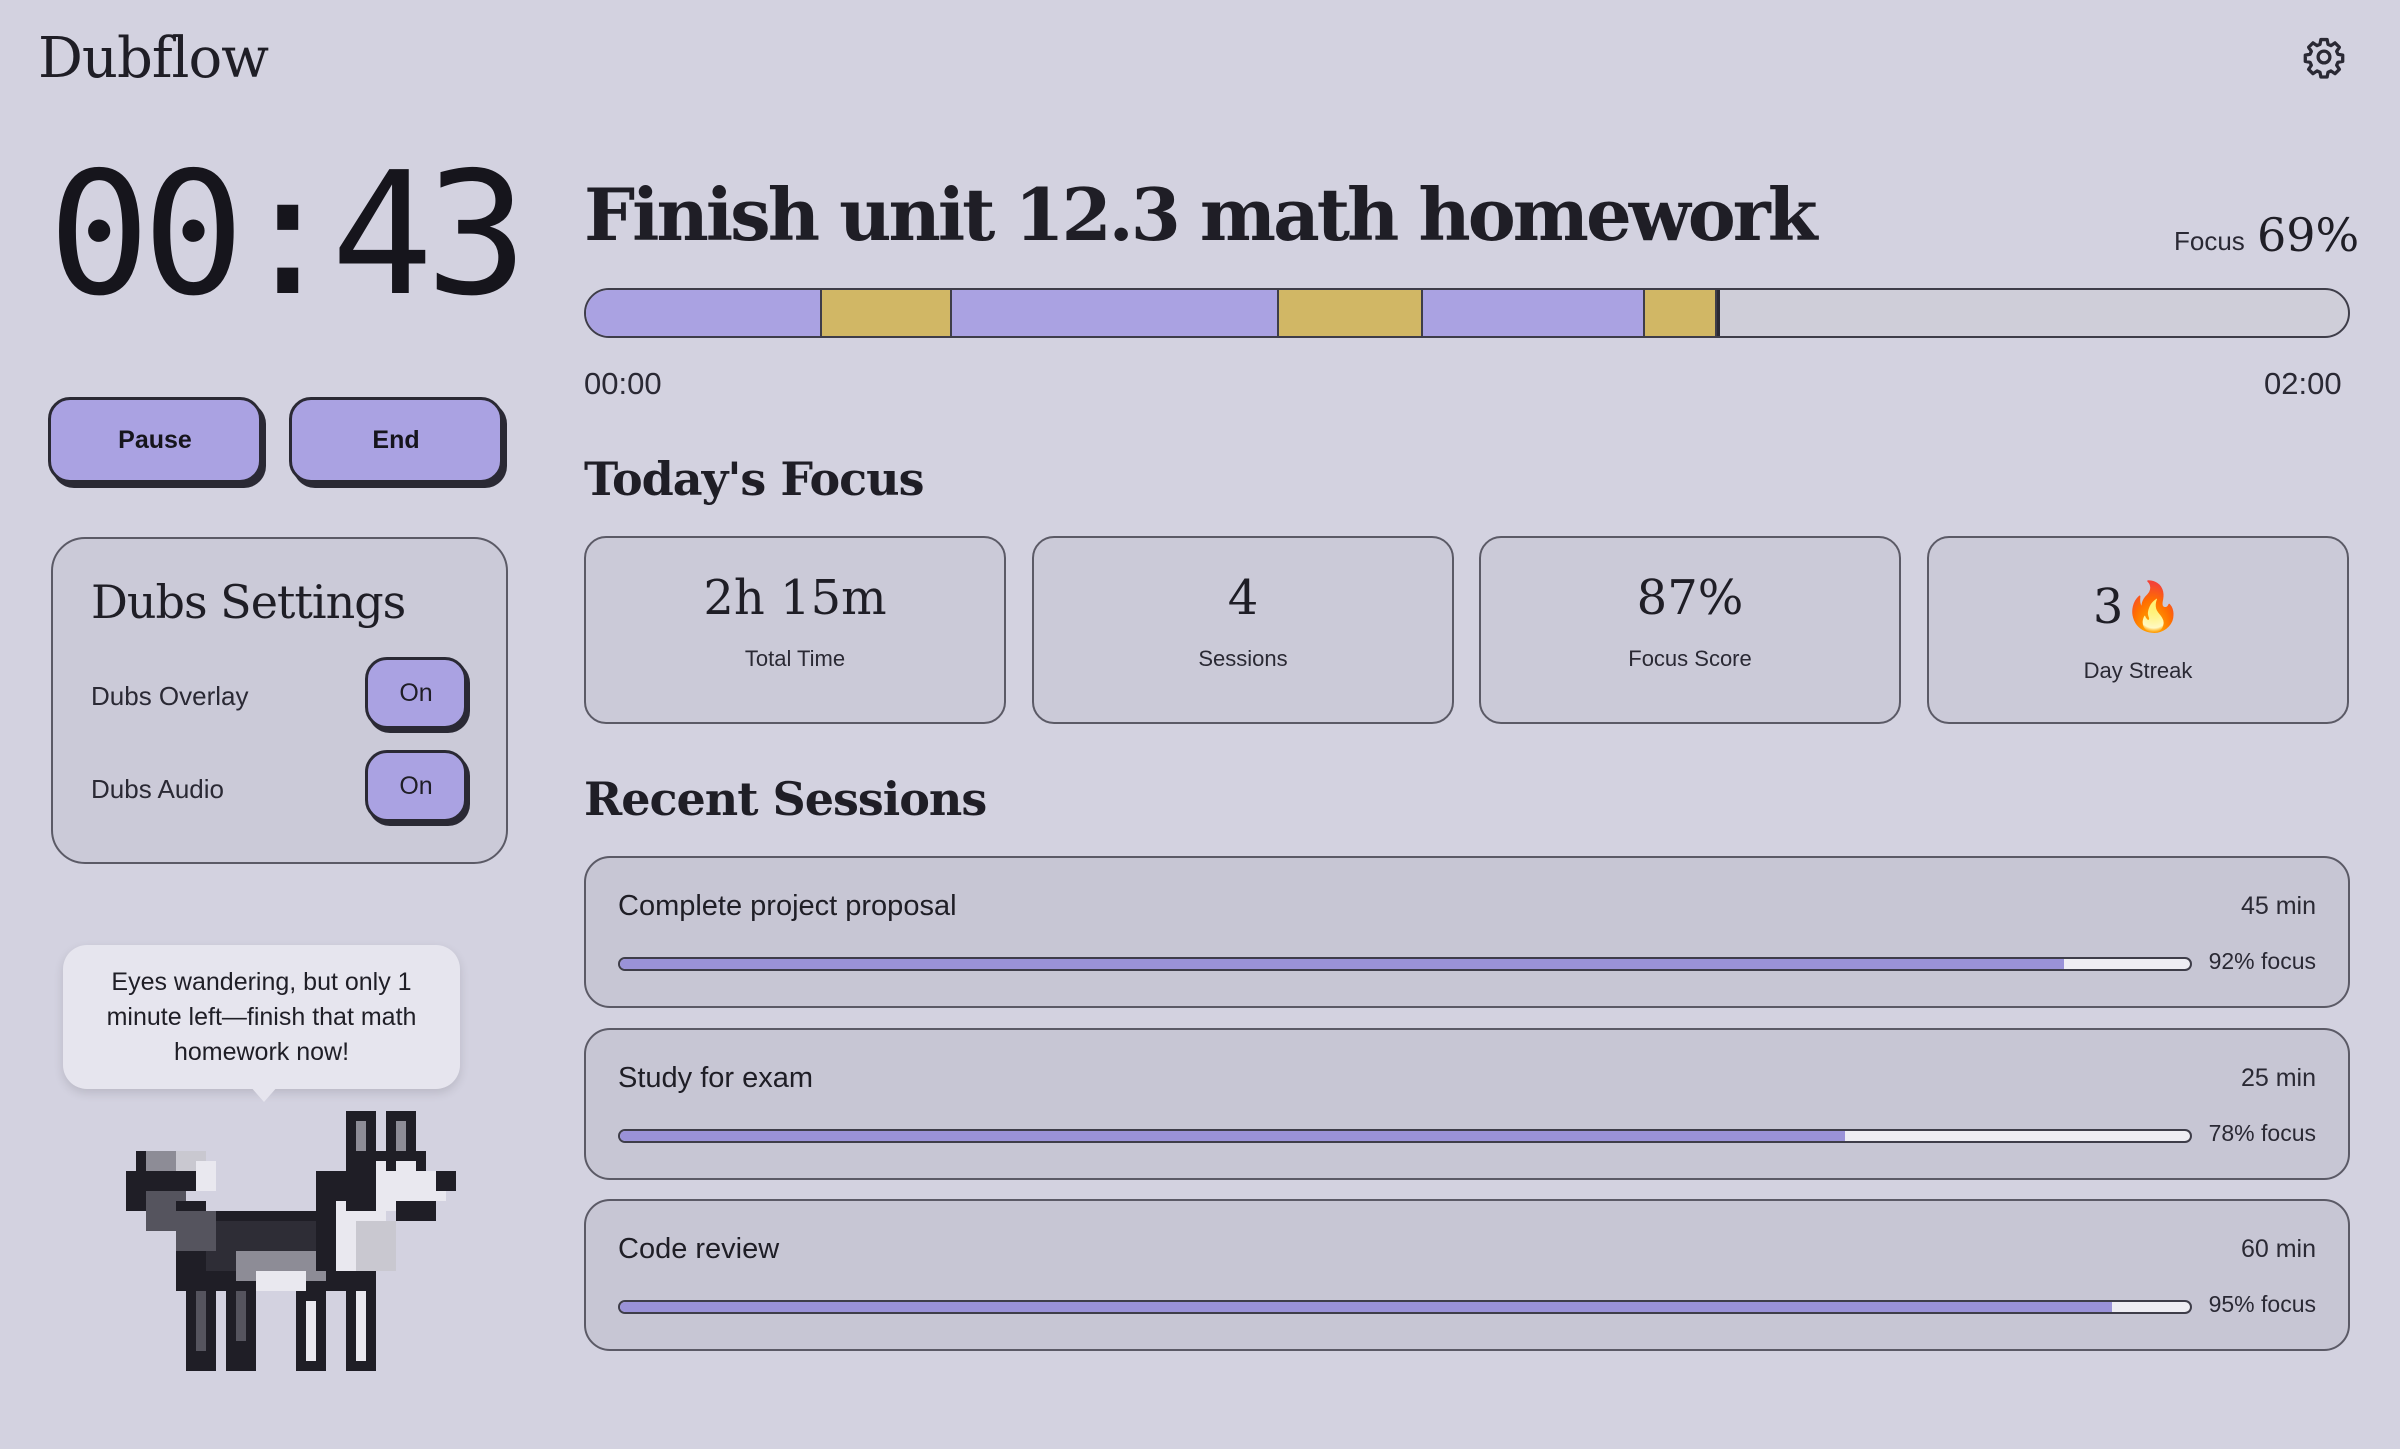 The image size is (2400, 1449). I want to click on stat-card-sessions: 4 Sessions, so click(1243, 630).